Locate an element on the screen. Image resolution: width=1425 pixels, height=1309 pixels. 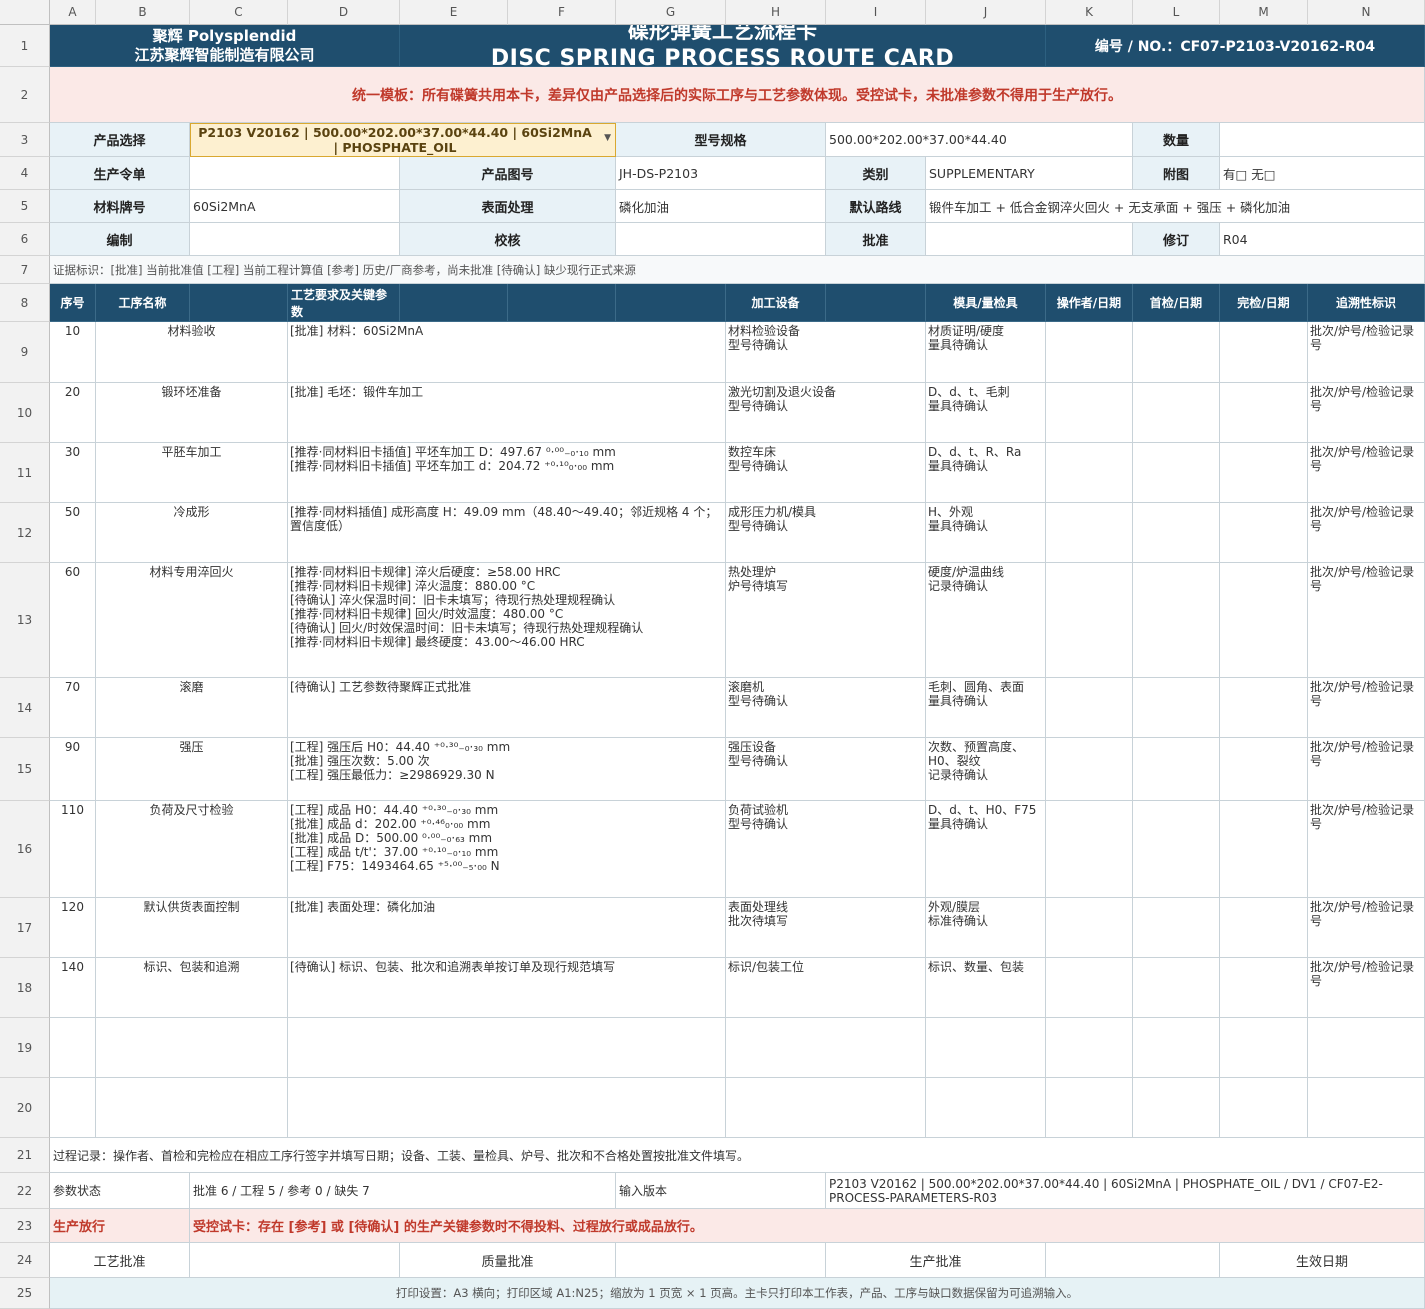
row-header-25: 25 is located at coordinates (25, 1293).